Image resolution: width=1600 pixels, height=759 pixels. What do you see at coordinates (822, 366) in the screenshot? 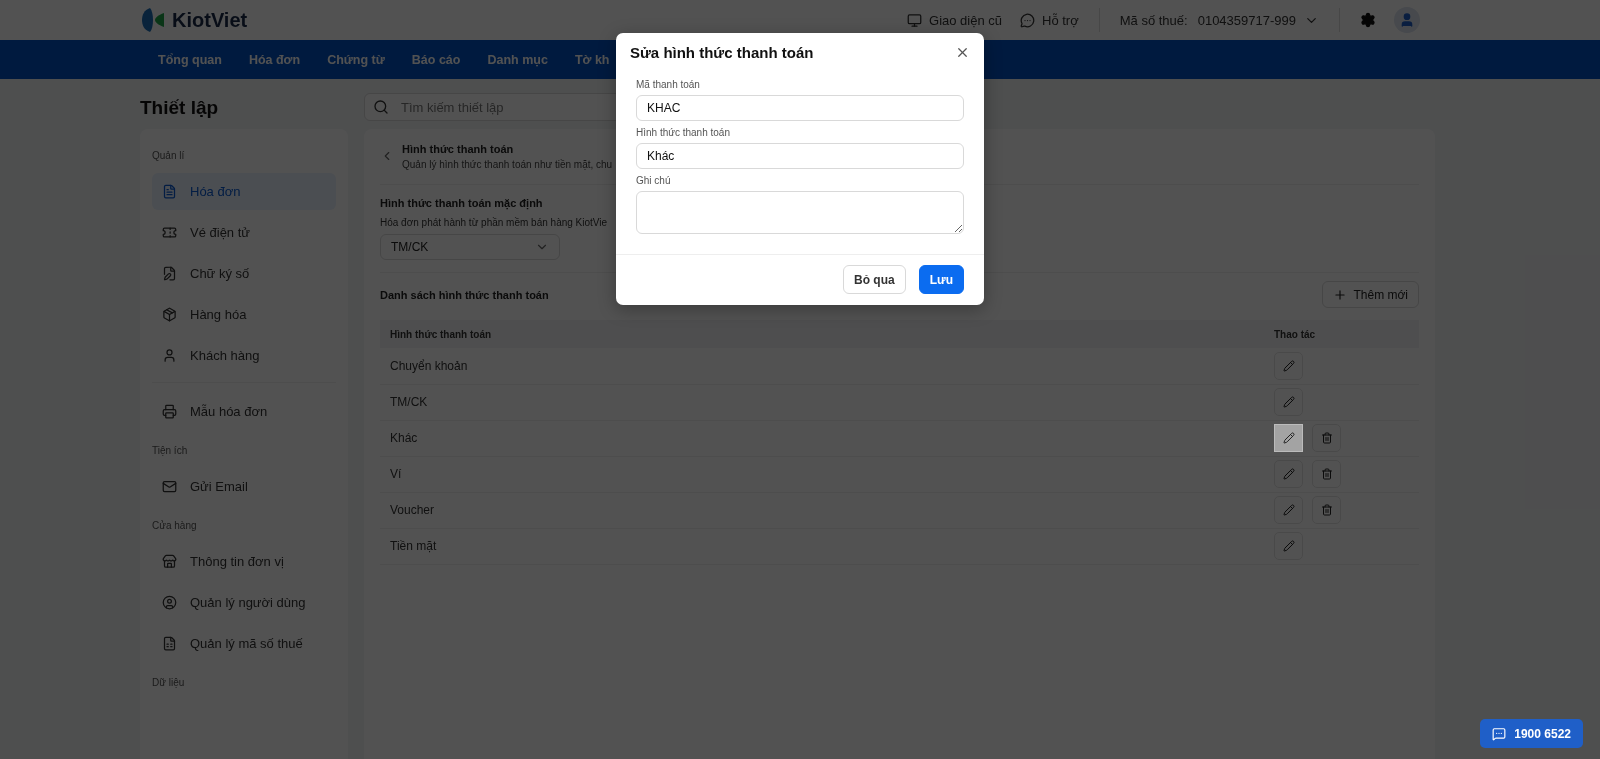
I see `table-cell: Chuyển khoản` at bounding box center [822, 366].